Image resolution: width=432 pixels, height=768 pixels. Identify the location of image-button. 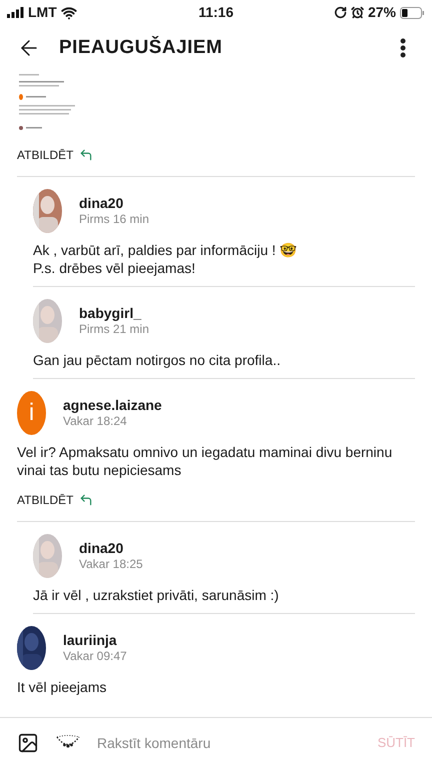
(28, 743).